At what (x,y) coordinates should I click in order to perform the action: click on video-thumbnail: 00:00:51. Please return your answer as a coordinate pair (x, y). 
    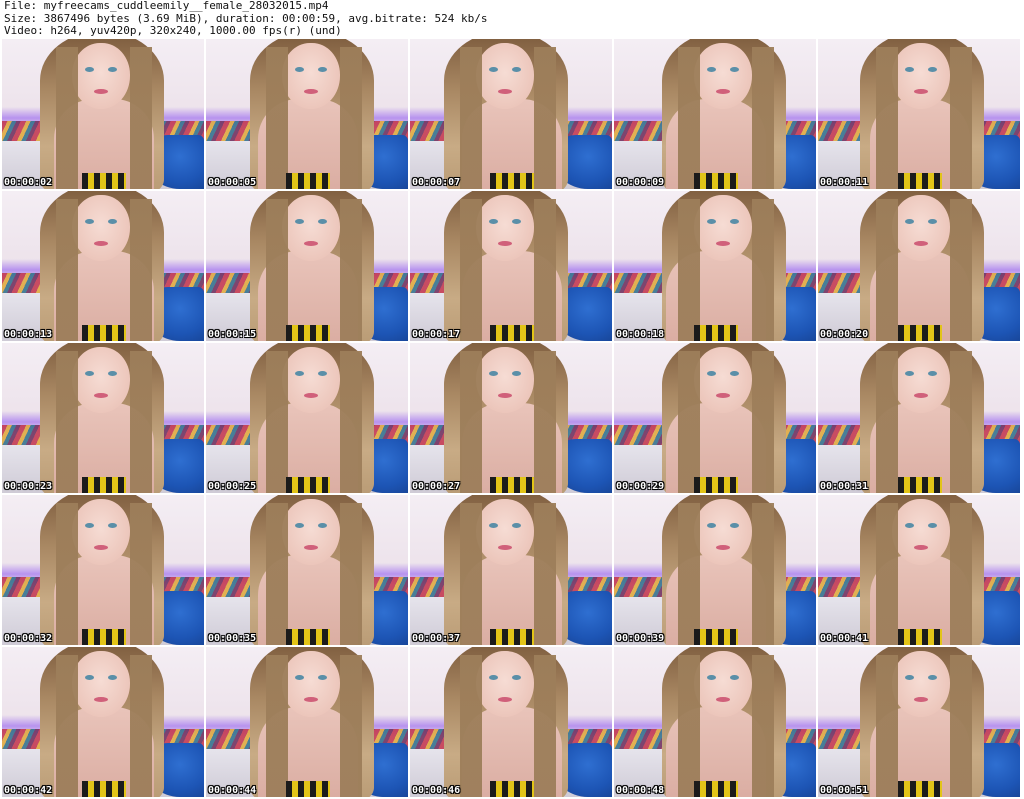
    Looking at the image, I should click on (919, 722).